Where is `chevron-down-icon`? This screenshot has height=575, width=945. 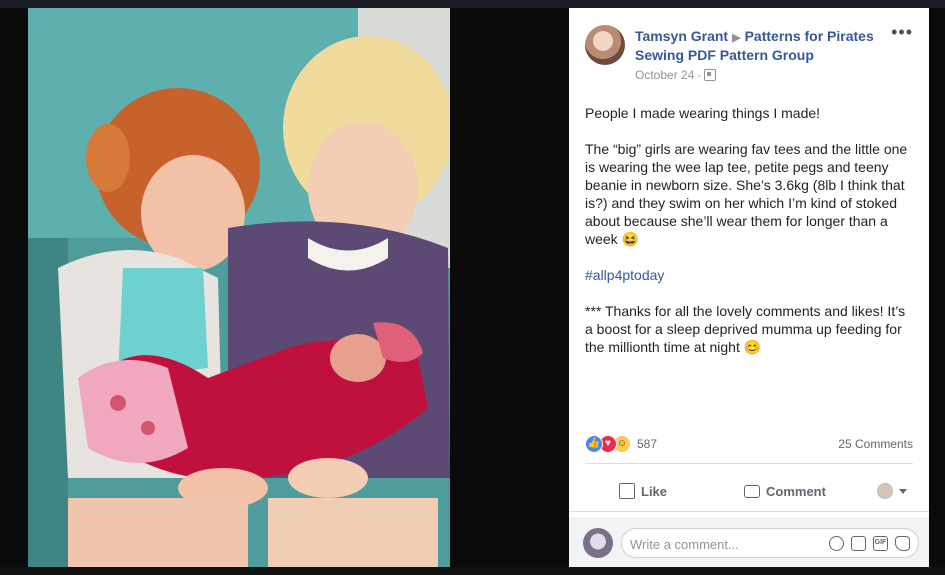 chevron-down-icon is located at coordinates (903, 491).